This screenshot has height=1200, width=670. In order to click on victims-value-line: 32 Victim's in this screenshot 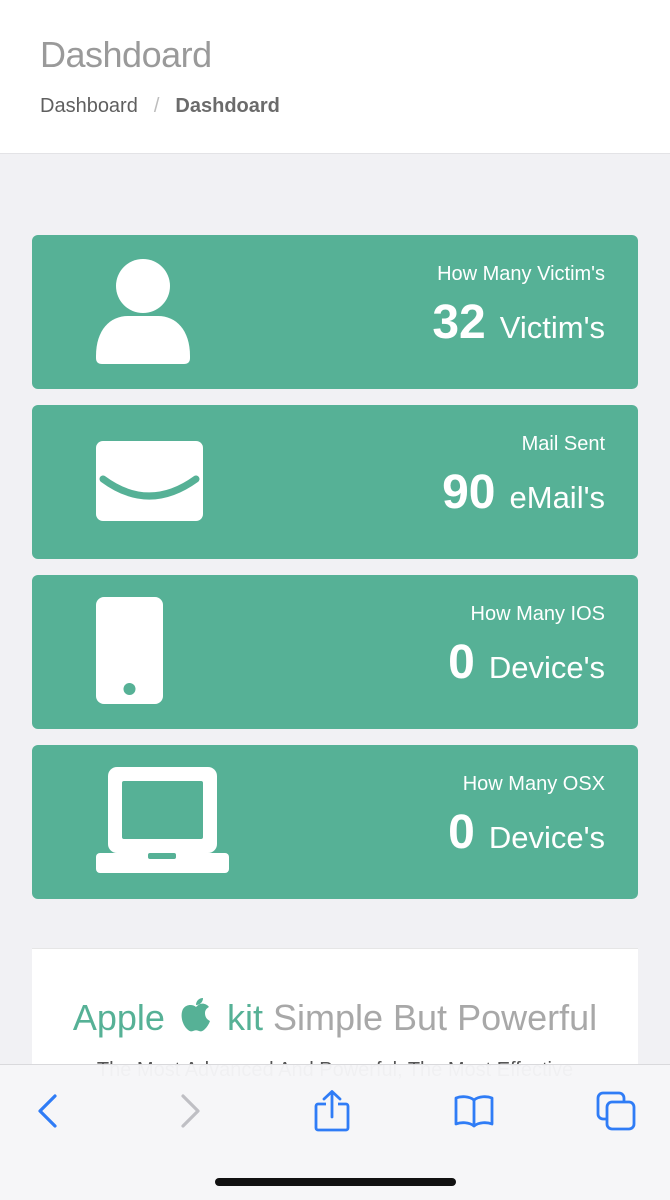, I will do `click(518, 322)`.